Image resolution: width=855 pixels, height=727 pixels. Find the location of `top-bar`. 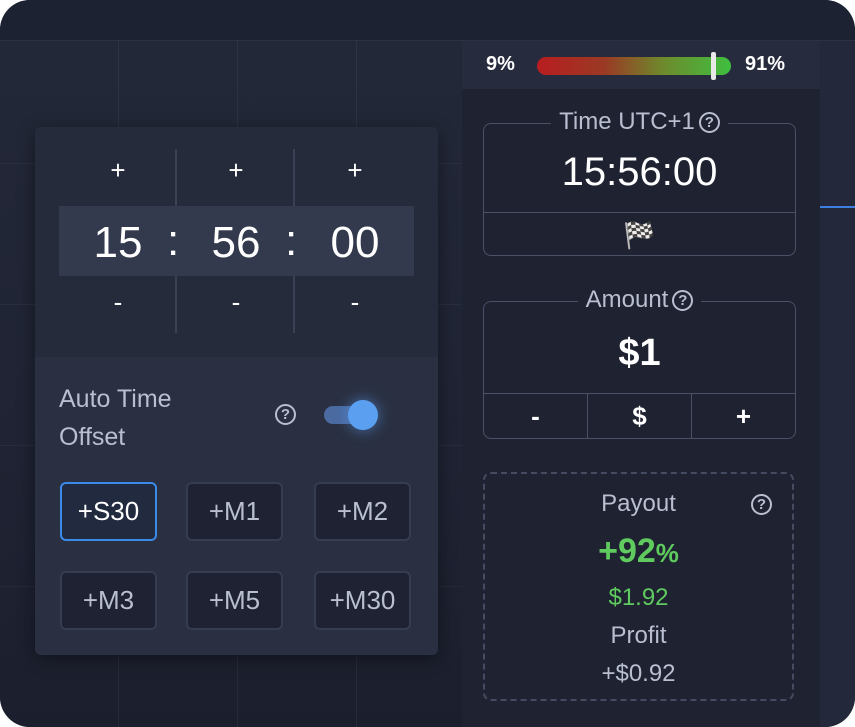

top-bar is located at coordinates (427, 20).